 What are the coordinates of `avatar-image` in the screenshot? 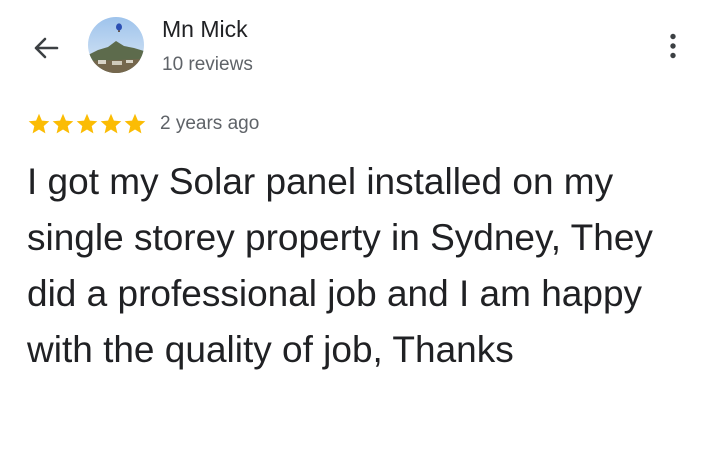 It's located at (116, 45).